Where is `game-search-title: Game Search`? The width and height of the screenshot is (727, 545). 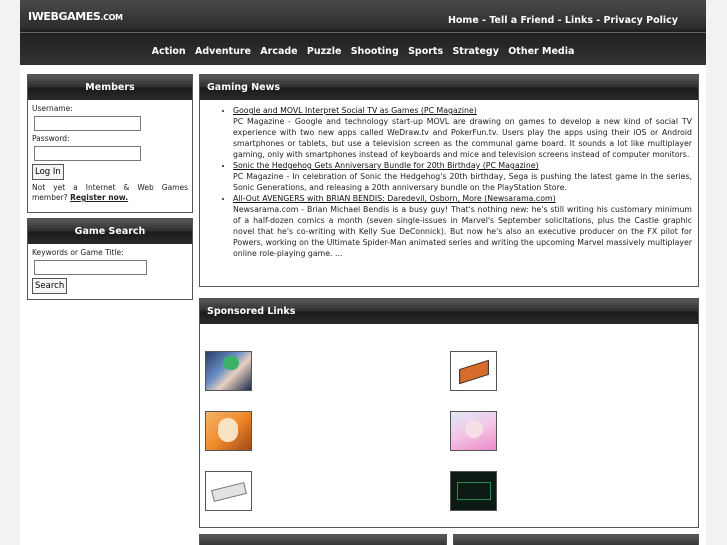
game-search-title: Game Search is located at coordinates (110, 231).